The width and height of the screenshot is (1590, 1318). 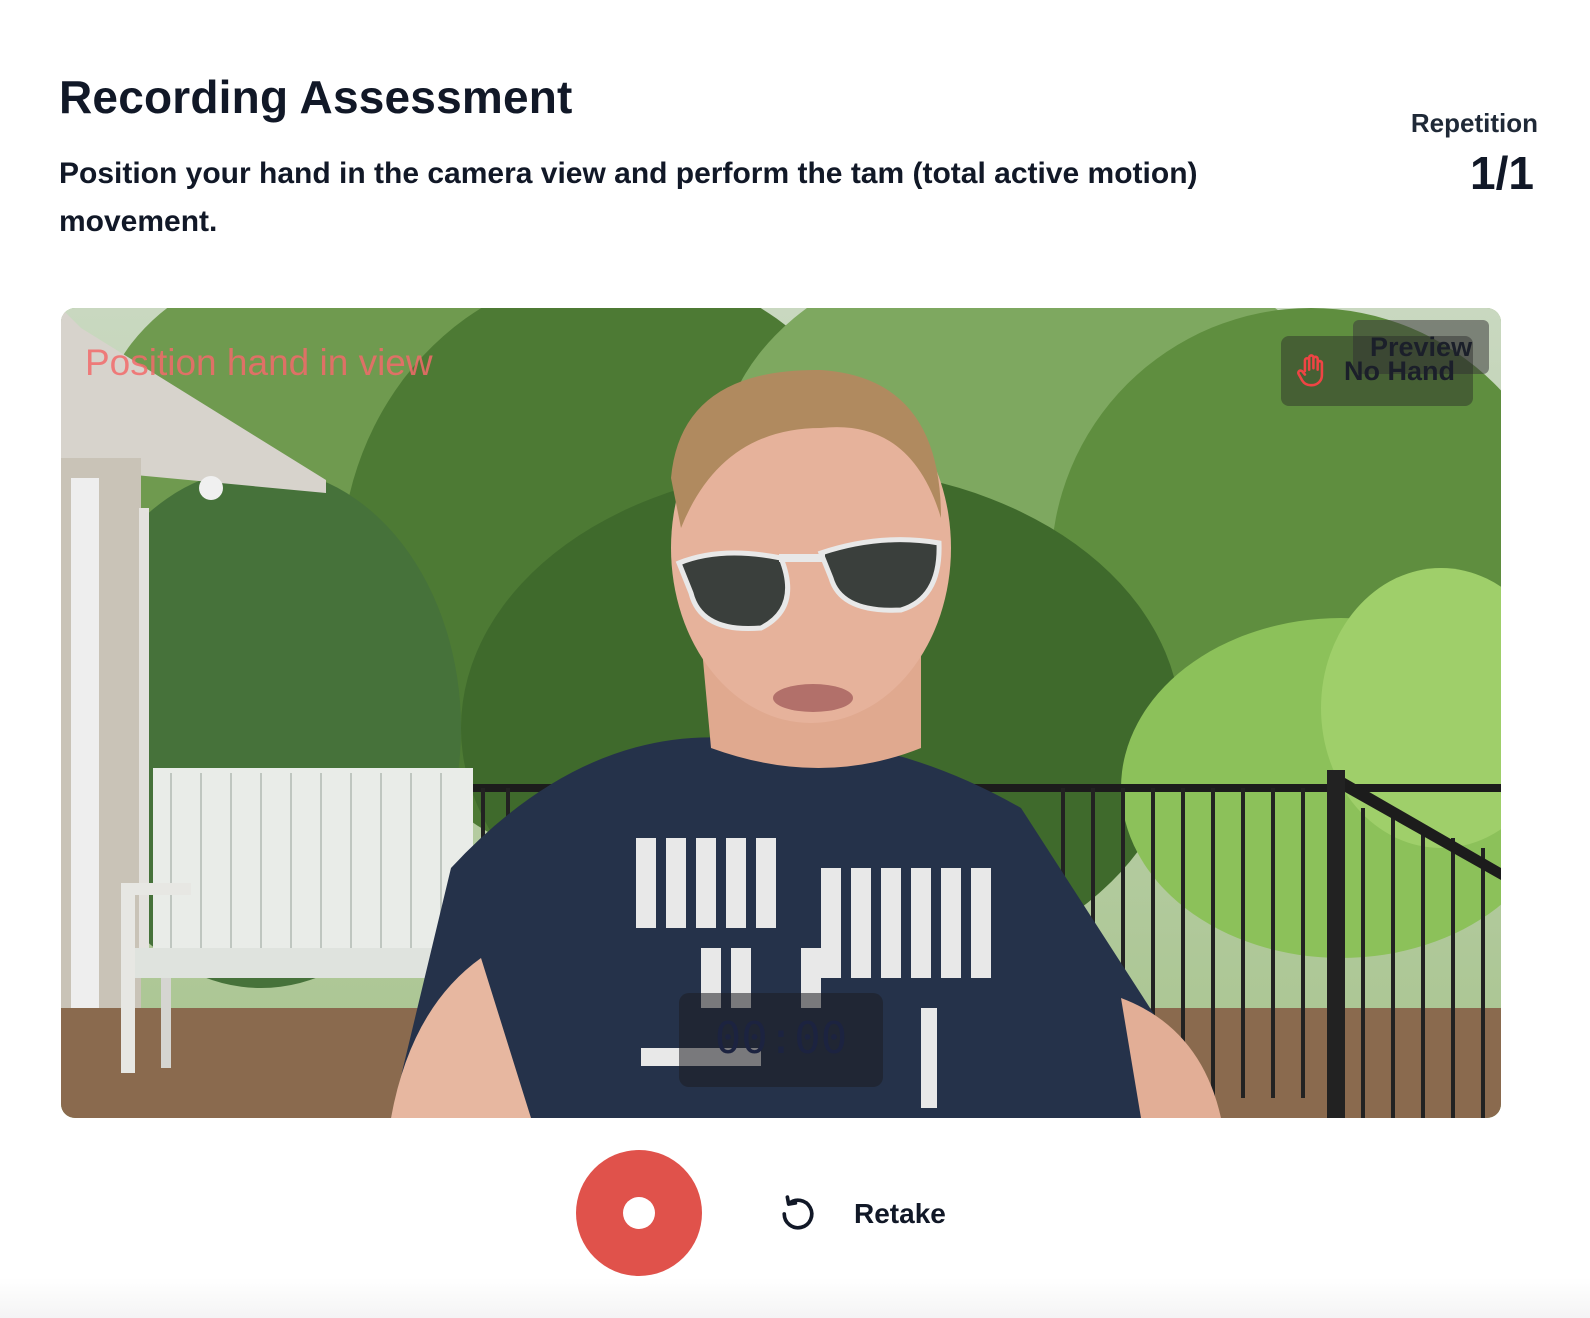 What do you see at coordinates (900, 1213) in the screenshot?
I see `retake-label: Retake` at bounding box center [900, 1213].